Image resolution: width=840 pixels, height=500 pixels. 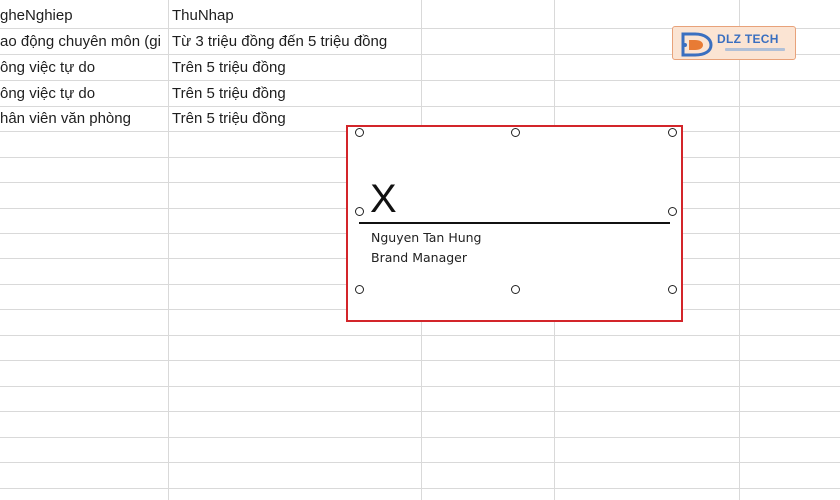 I want to click on signature-line-object, so click(x=515, y=210).